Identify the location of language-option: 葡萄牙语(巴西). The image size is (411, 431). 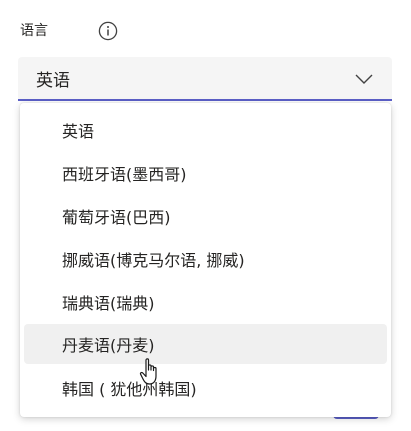
(205, 216).